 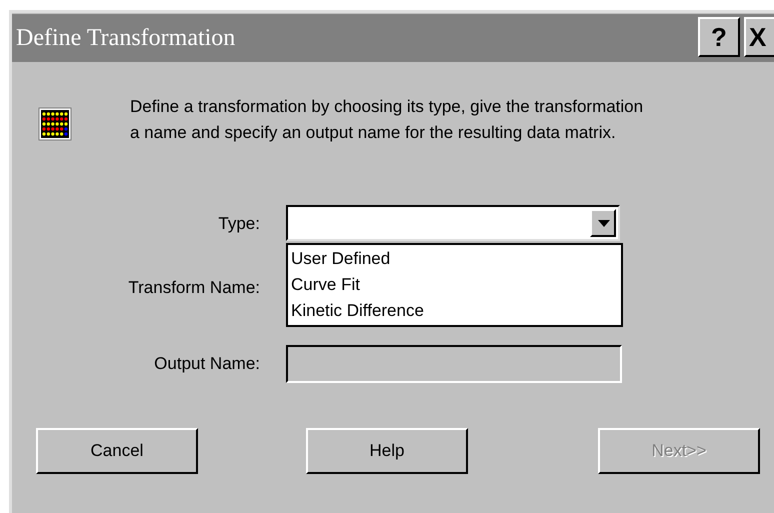 What do you see at coordinates (117, 451) in the screenshot?
I see `dialog-button: Cancel` at bounding box center [117, 451].